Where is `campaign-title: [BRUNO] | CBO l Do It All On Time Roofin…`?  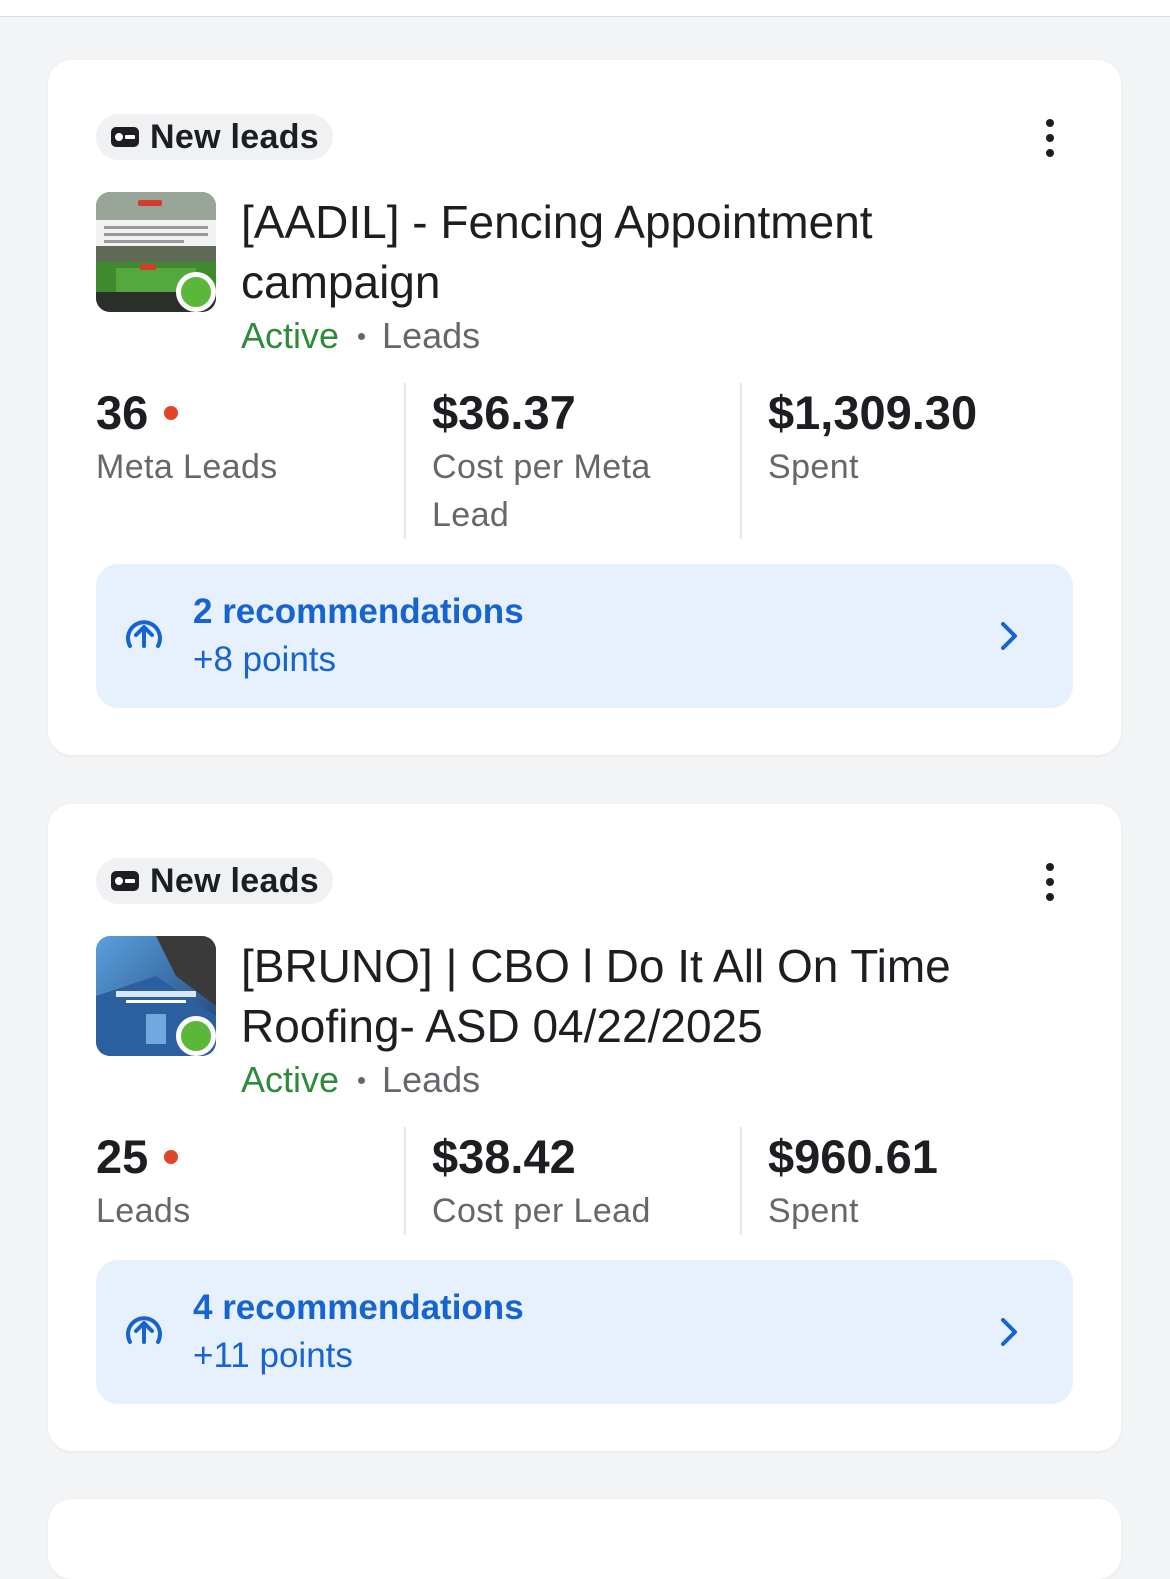
campaign-title: [BRUNO] | CBO l Do It All On Time Roofin… is located at coordinates (641, 996).